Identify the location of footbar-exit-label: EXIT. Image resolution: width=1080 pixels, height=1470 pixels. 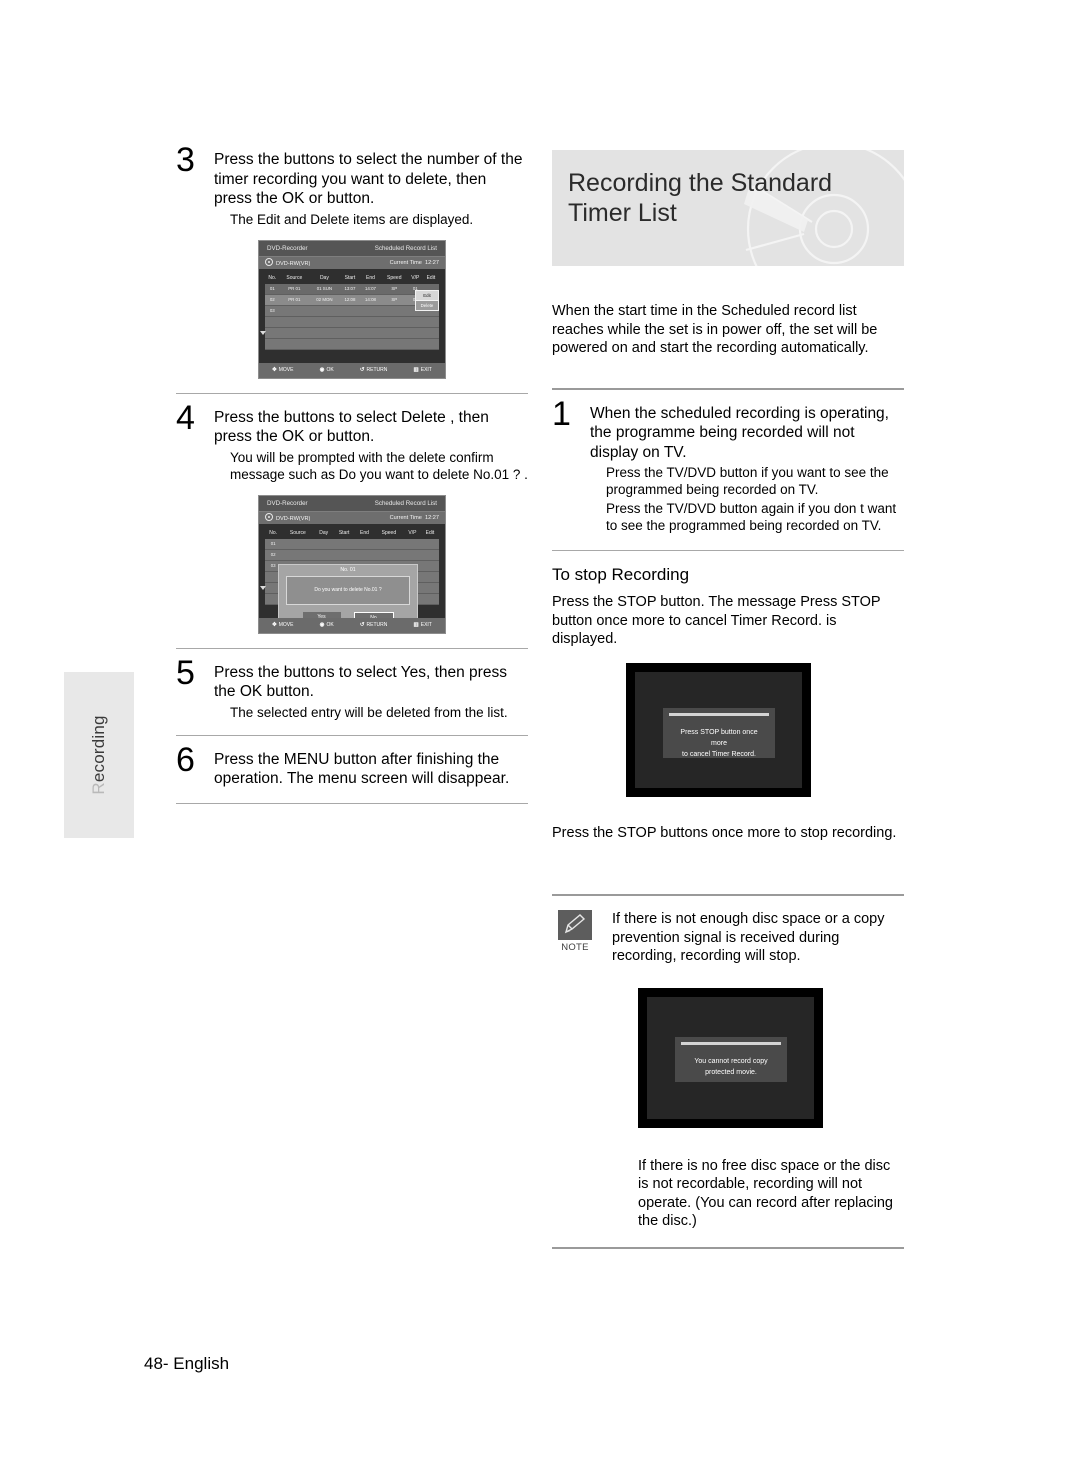
(426, 370).